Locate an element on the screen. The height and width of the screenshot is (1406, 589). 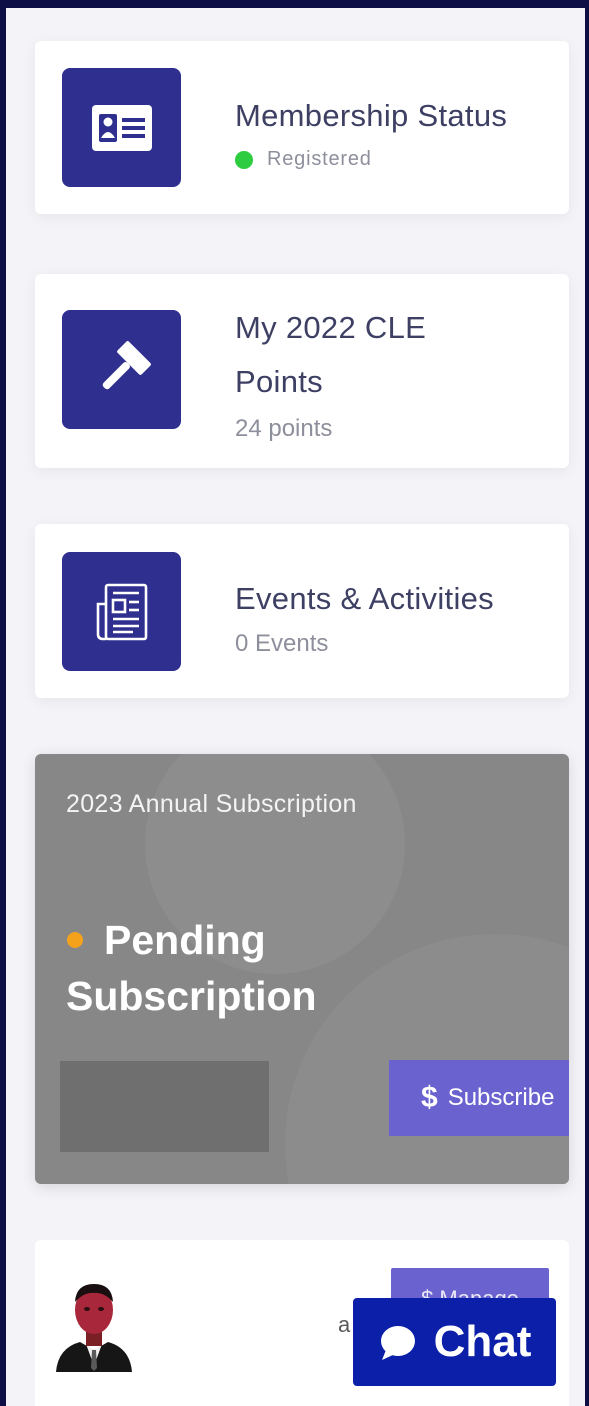
membership-status-card: Membership Status Registered is located at coordinates (302, 127).